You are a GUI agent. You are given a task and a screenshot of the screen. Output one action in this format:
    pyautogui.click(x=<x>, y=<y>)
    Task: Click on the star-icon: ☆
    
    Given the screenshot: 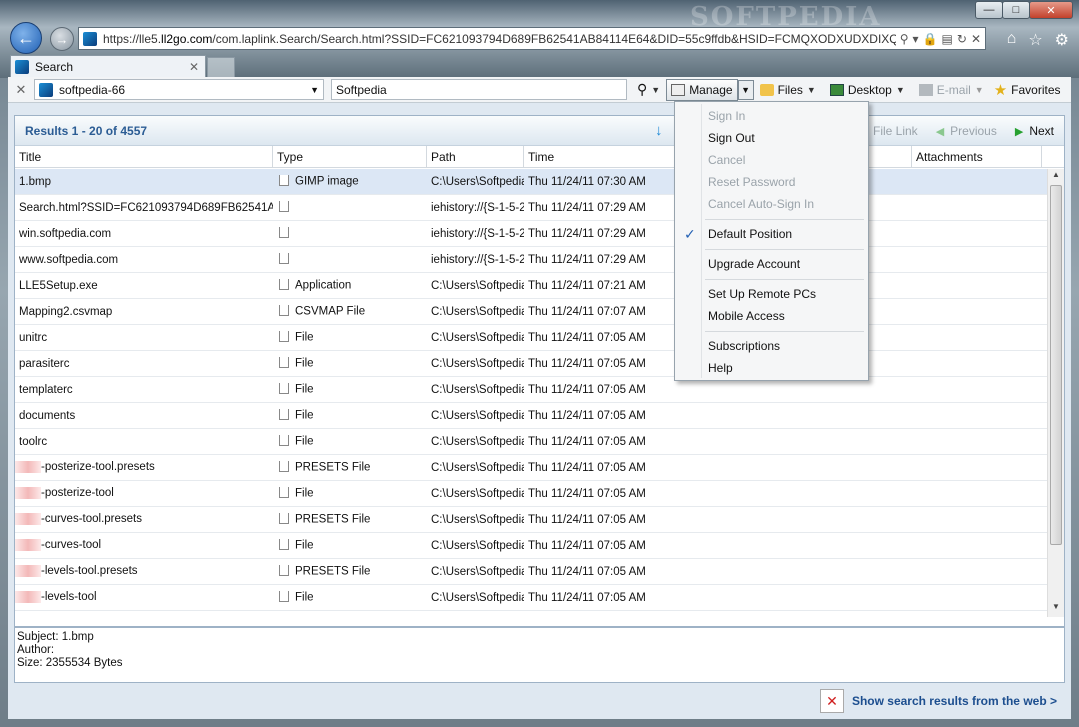 What is the action you would take?
    pyautogui.click(x=1035, y=40)
    